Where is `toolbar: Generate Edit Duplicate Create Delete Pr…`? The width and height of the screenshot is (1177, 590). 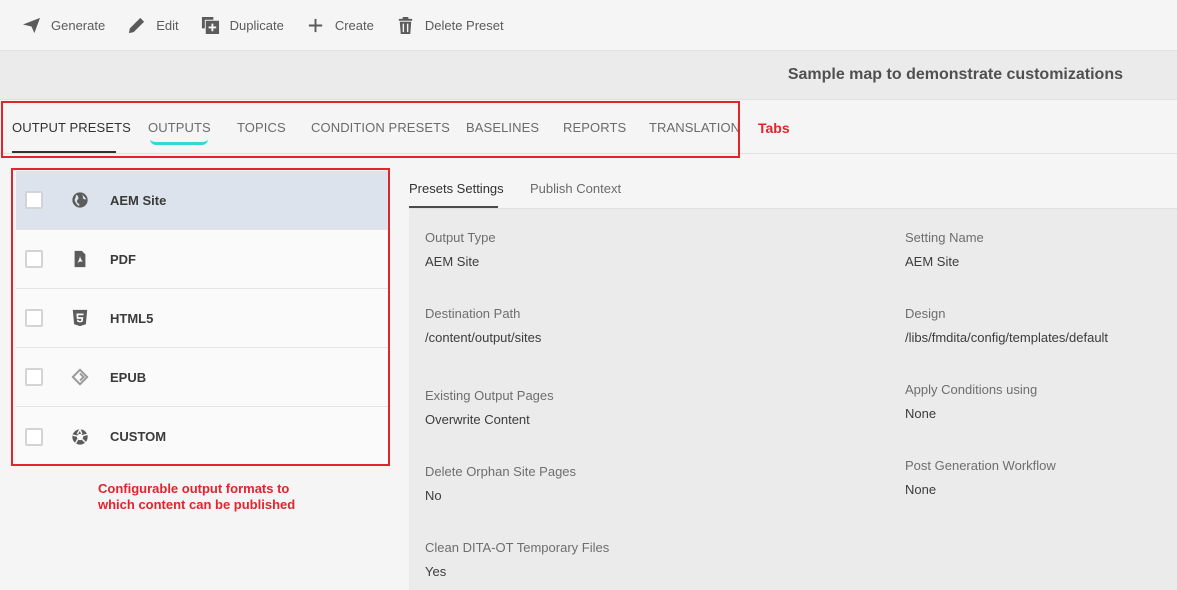
toolbar: Generate Edit Duplicate Create Delete Pr… is located at coordinates (588, 25).